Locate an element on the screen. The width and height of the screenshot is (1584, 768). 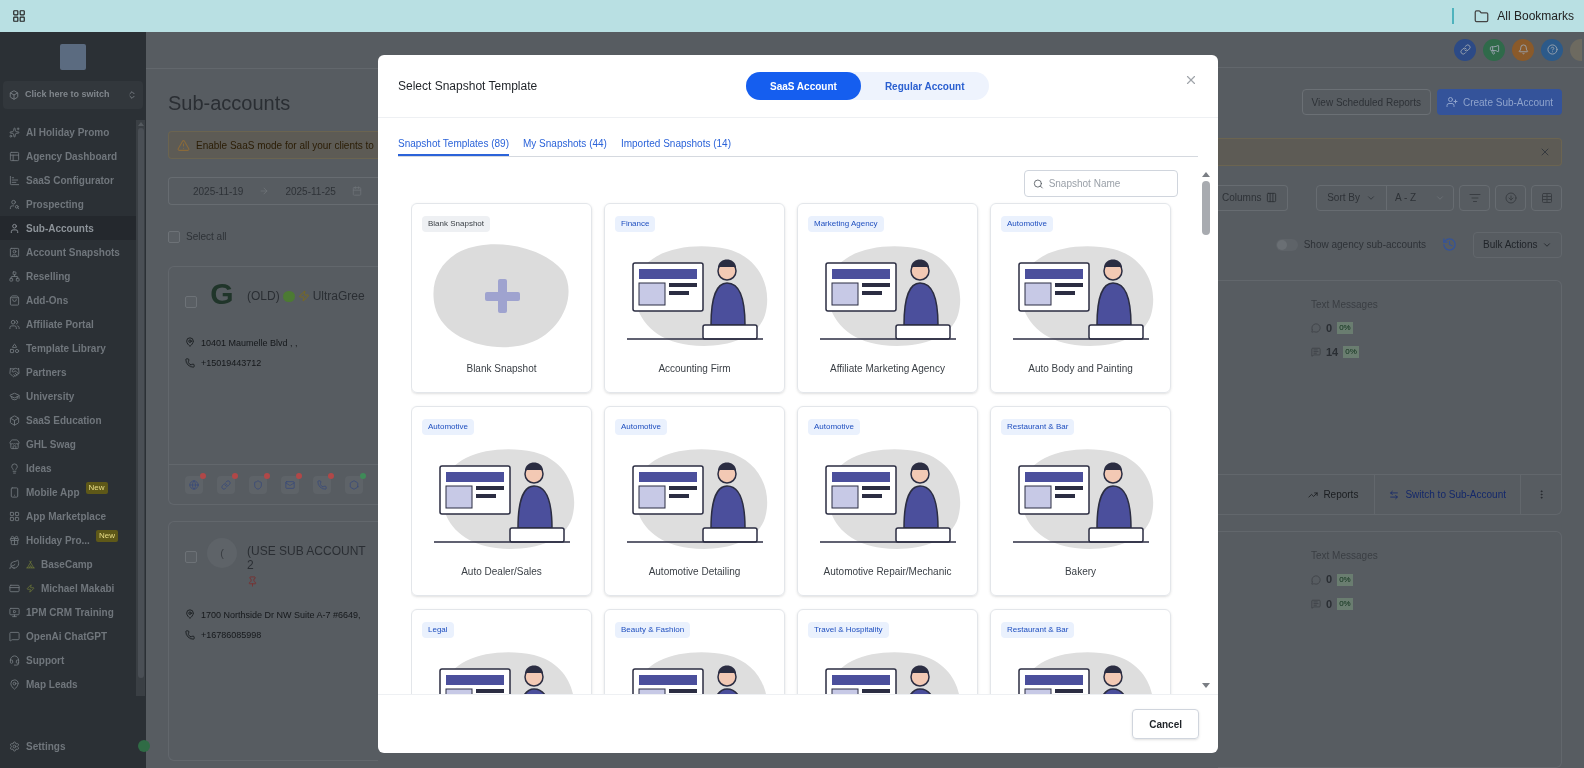
table-icon is located at coordinates (1546, 197).